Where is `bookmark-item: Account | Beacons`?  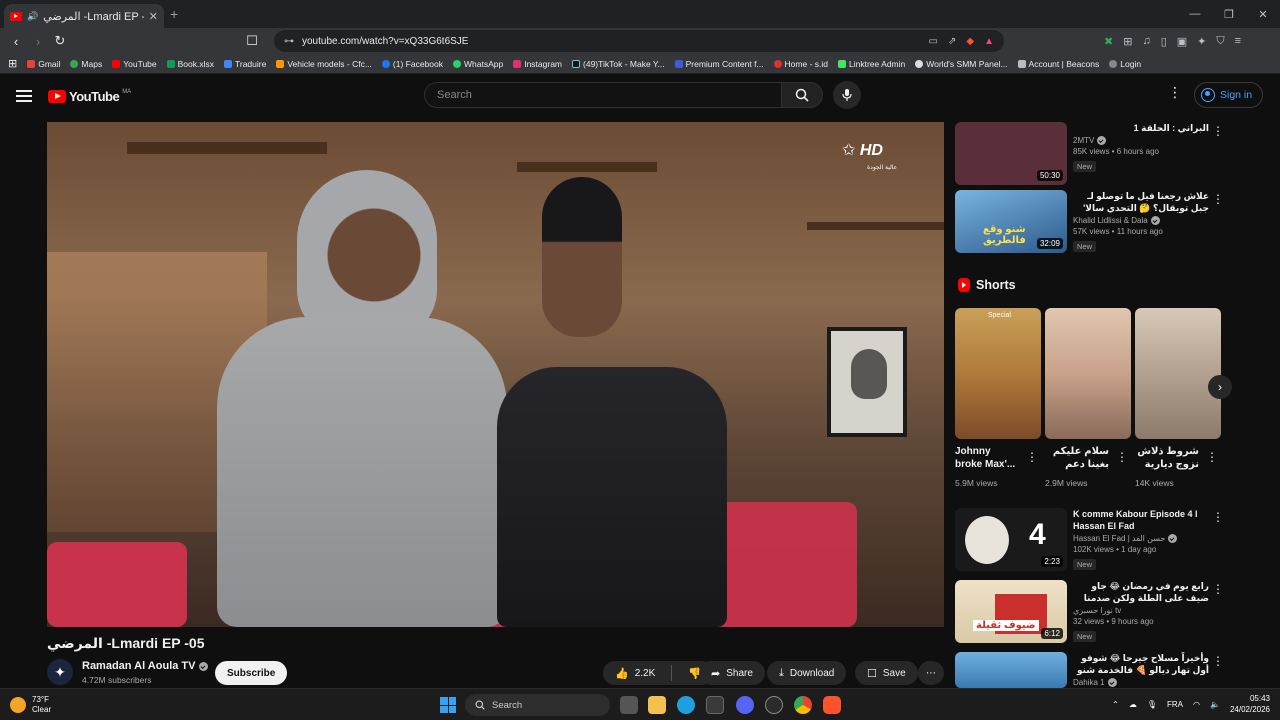 bookmark-item: Account | Beacons is located at coordinates (1058, 64).